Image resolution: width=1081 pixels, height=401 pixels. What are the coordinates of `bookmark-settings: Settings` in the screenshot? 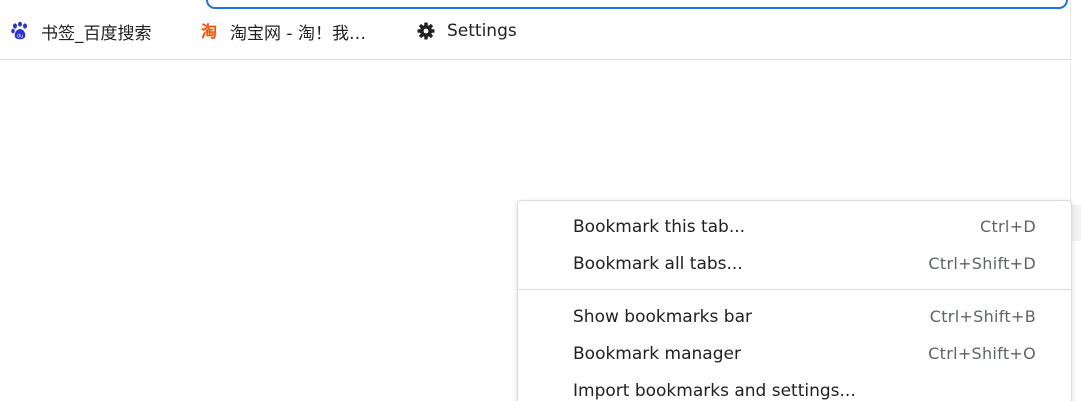 It's located at (465, 31).